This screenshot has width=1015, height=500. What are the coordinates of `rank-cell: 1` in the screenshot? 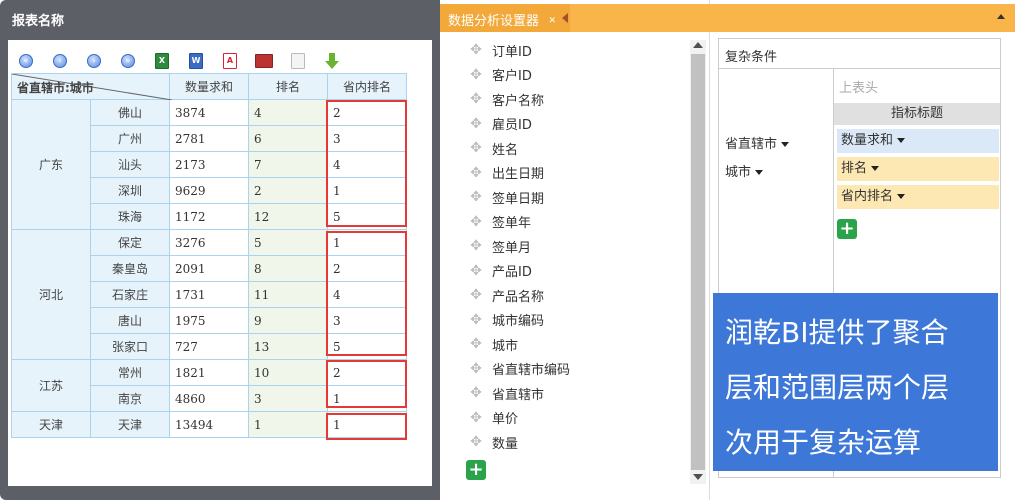 It's located at (288, 424).